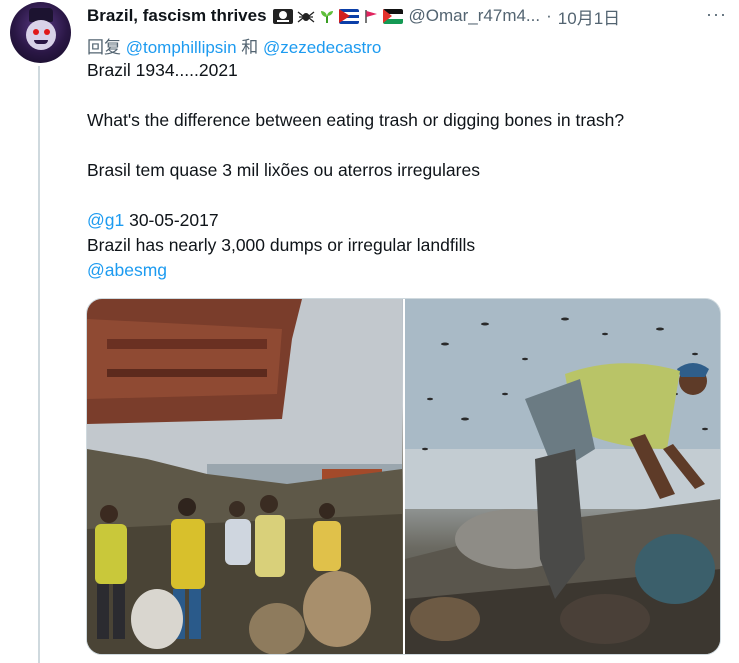 The image size is (739, 663). I want to click on name-badges, so click(337, 16).